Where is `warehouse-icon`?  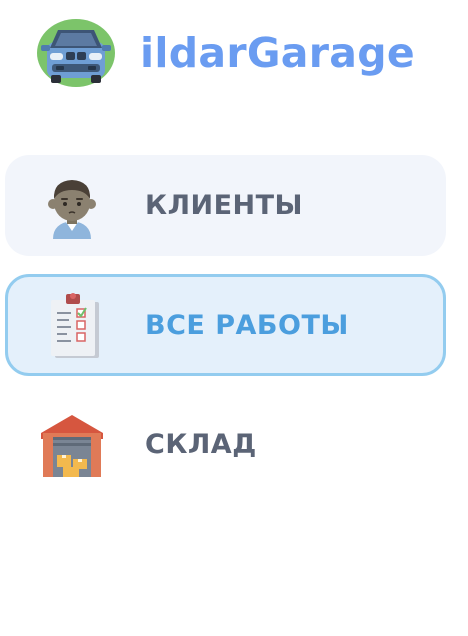 warehouse-icon is located at coordinates (72, 446).